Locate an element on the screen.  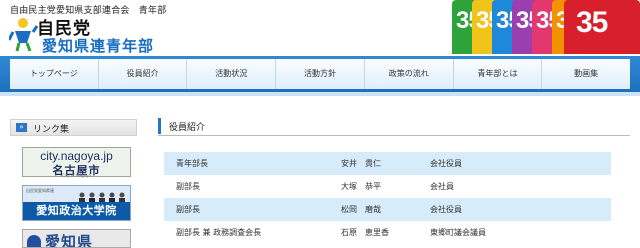
officer-name: 安井 貴仁 is located at coordinates (361, 163).